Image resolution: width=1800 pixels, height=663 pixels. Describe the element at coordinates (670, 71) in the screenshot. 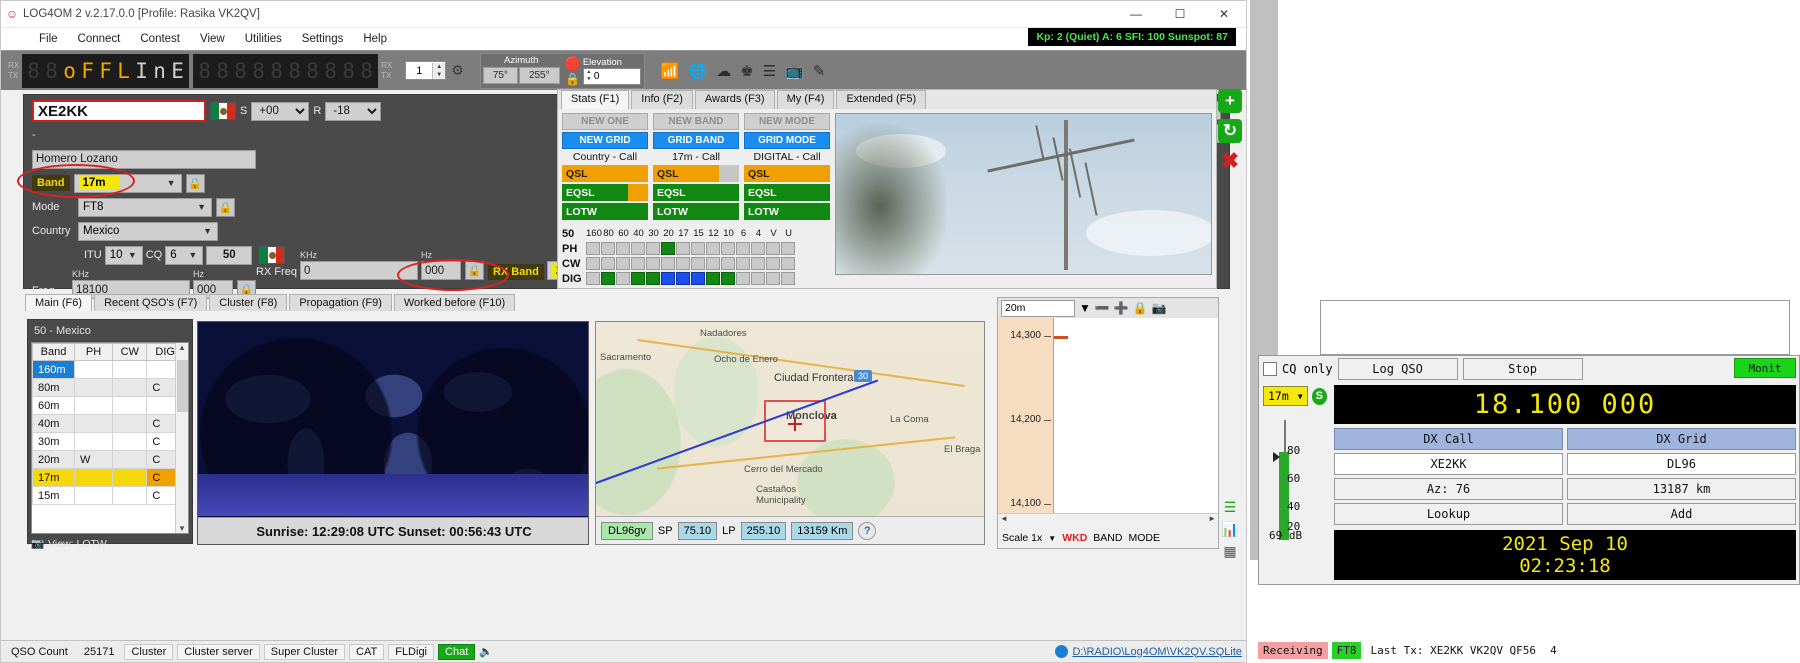

I see `signal-icon: 📶` at that location.